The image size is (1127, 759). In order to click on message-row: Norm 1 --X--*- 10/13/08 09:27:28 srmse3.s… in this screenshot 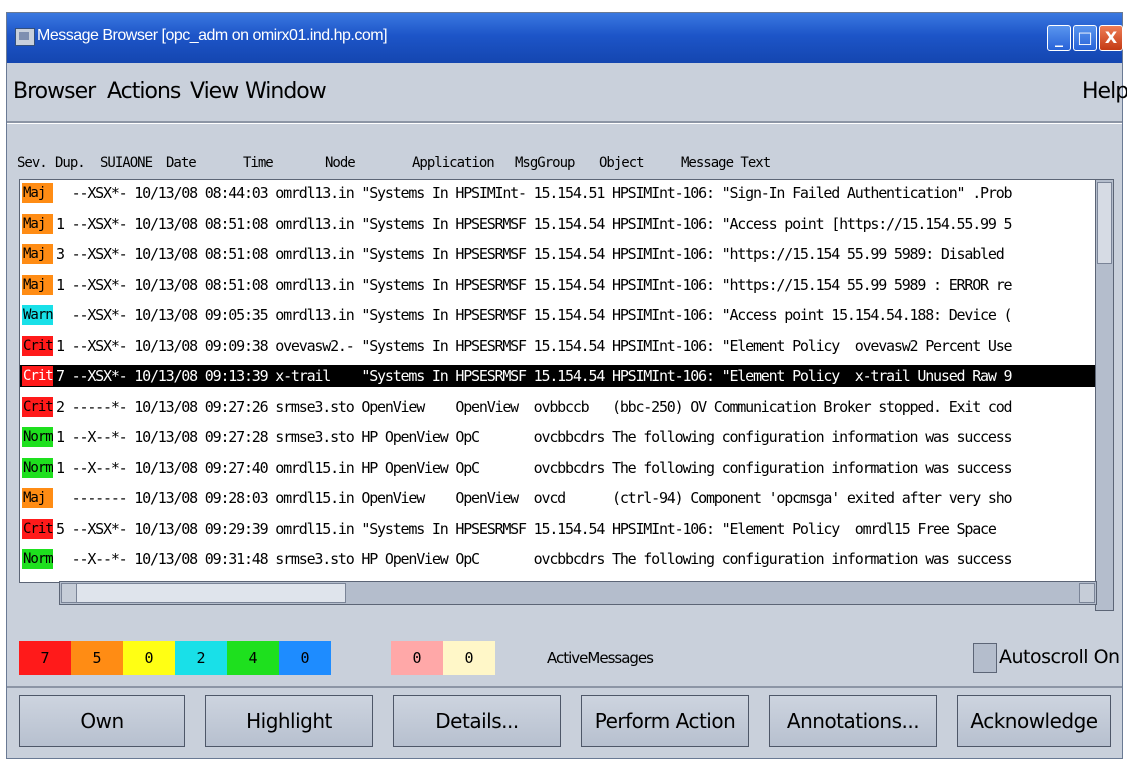, I will do `click(558, 437)`.